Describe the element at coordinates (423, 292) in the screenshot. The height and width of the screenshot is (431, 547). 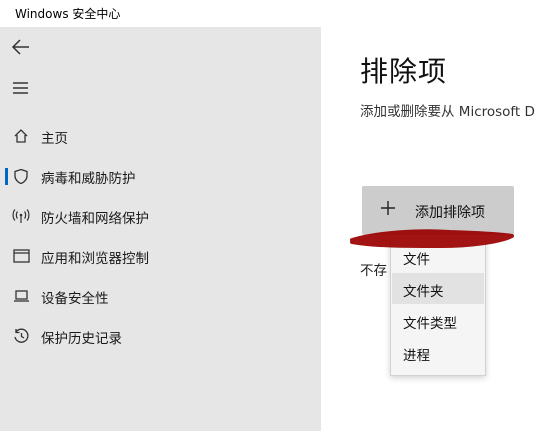
I see `menu-item-label: 文件夹` at that location.